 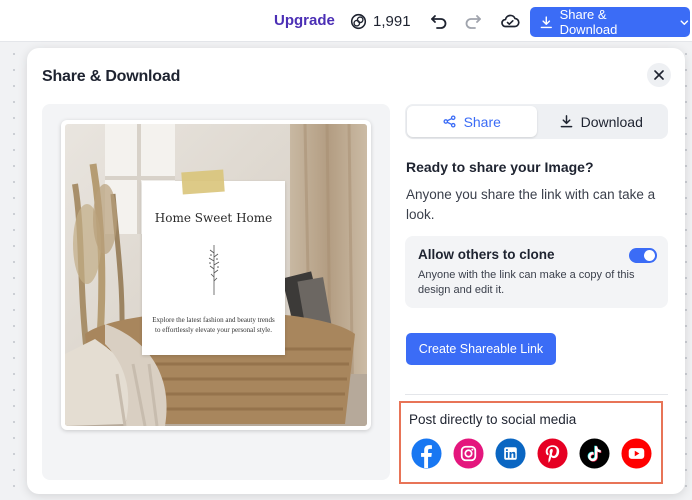 I want to click on share-icon, so click(x=449, y=121).